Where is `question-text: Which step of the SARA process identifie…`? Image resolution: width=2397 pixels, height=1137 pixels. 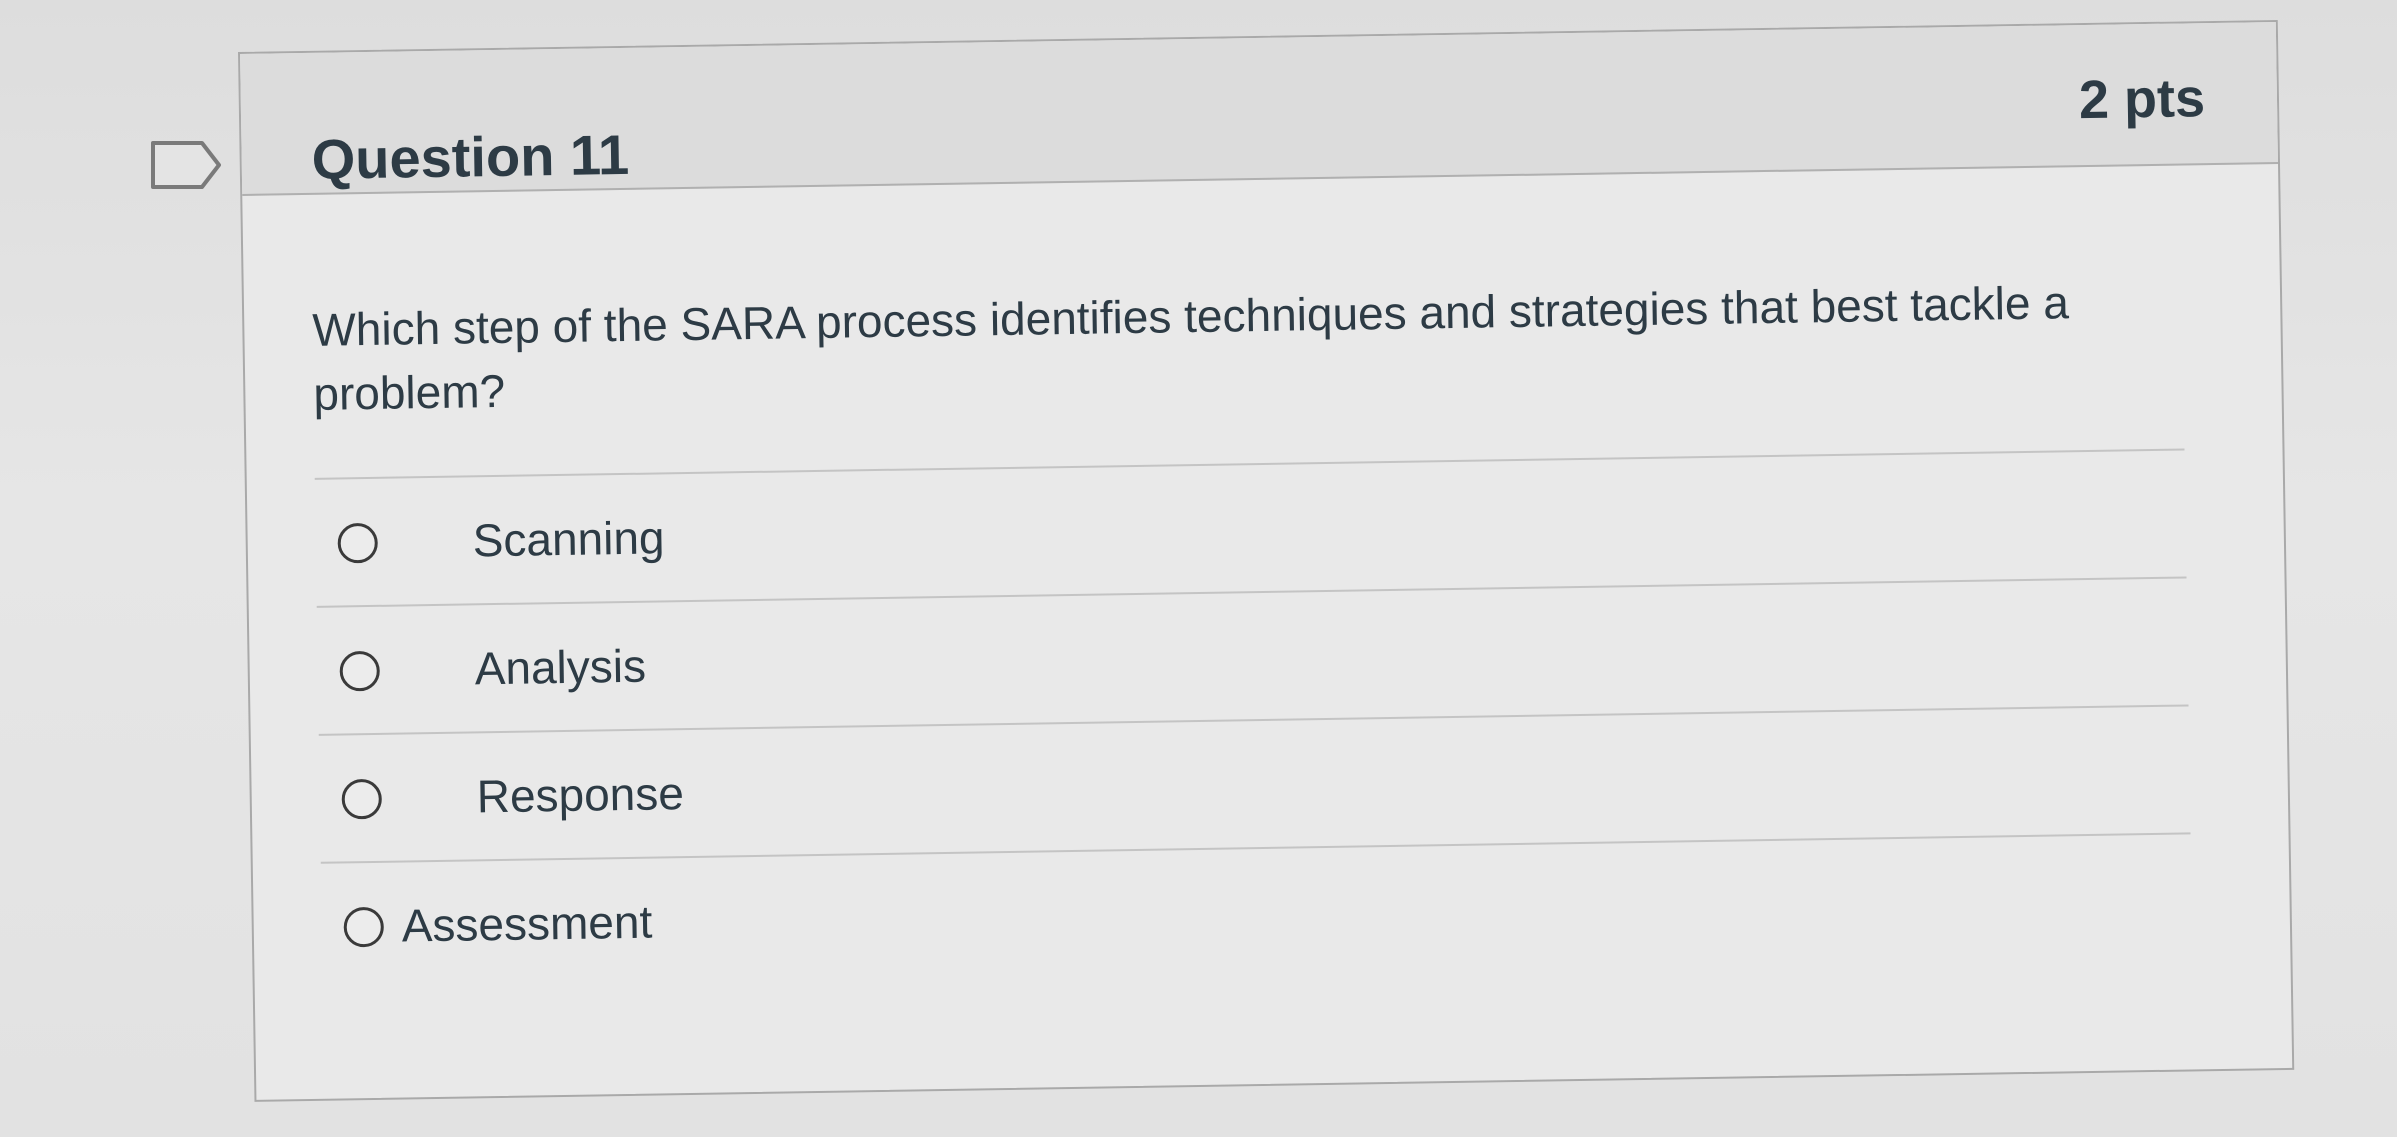 question-text: Which step of the SARA process identifie… is located at coordinates (1190, 348).